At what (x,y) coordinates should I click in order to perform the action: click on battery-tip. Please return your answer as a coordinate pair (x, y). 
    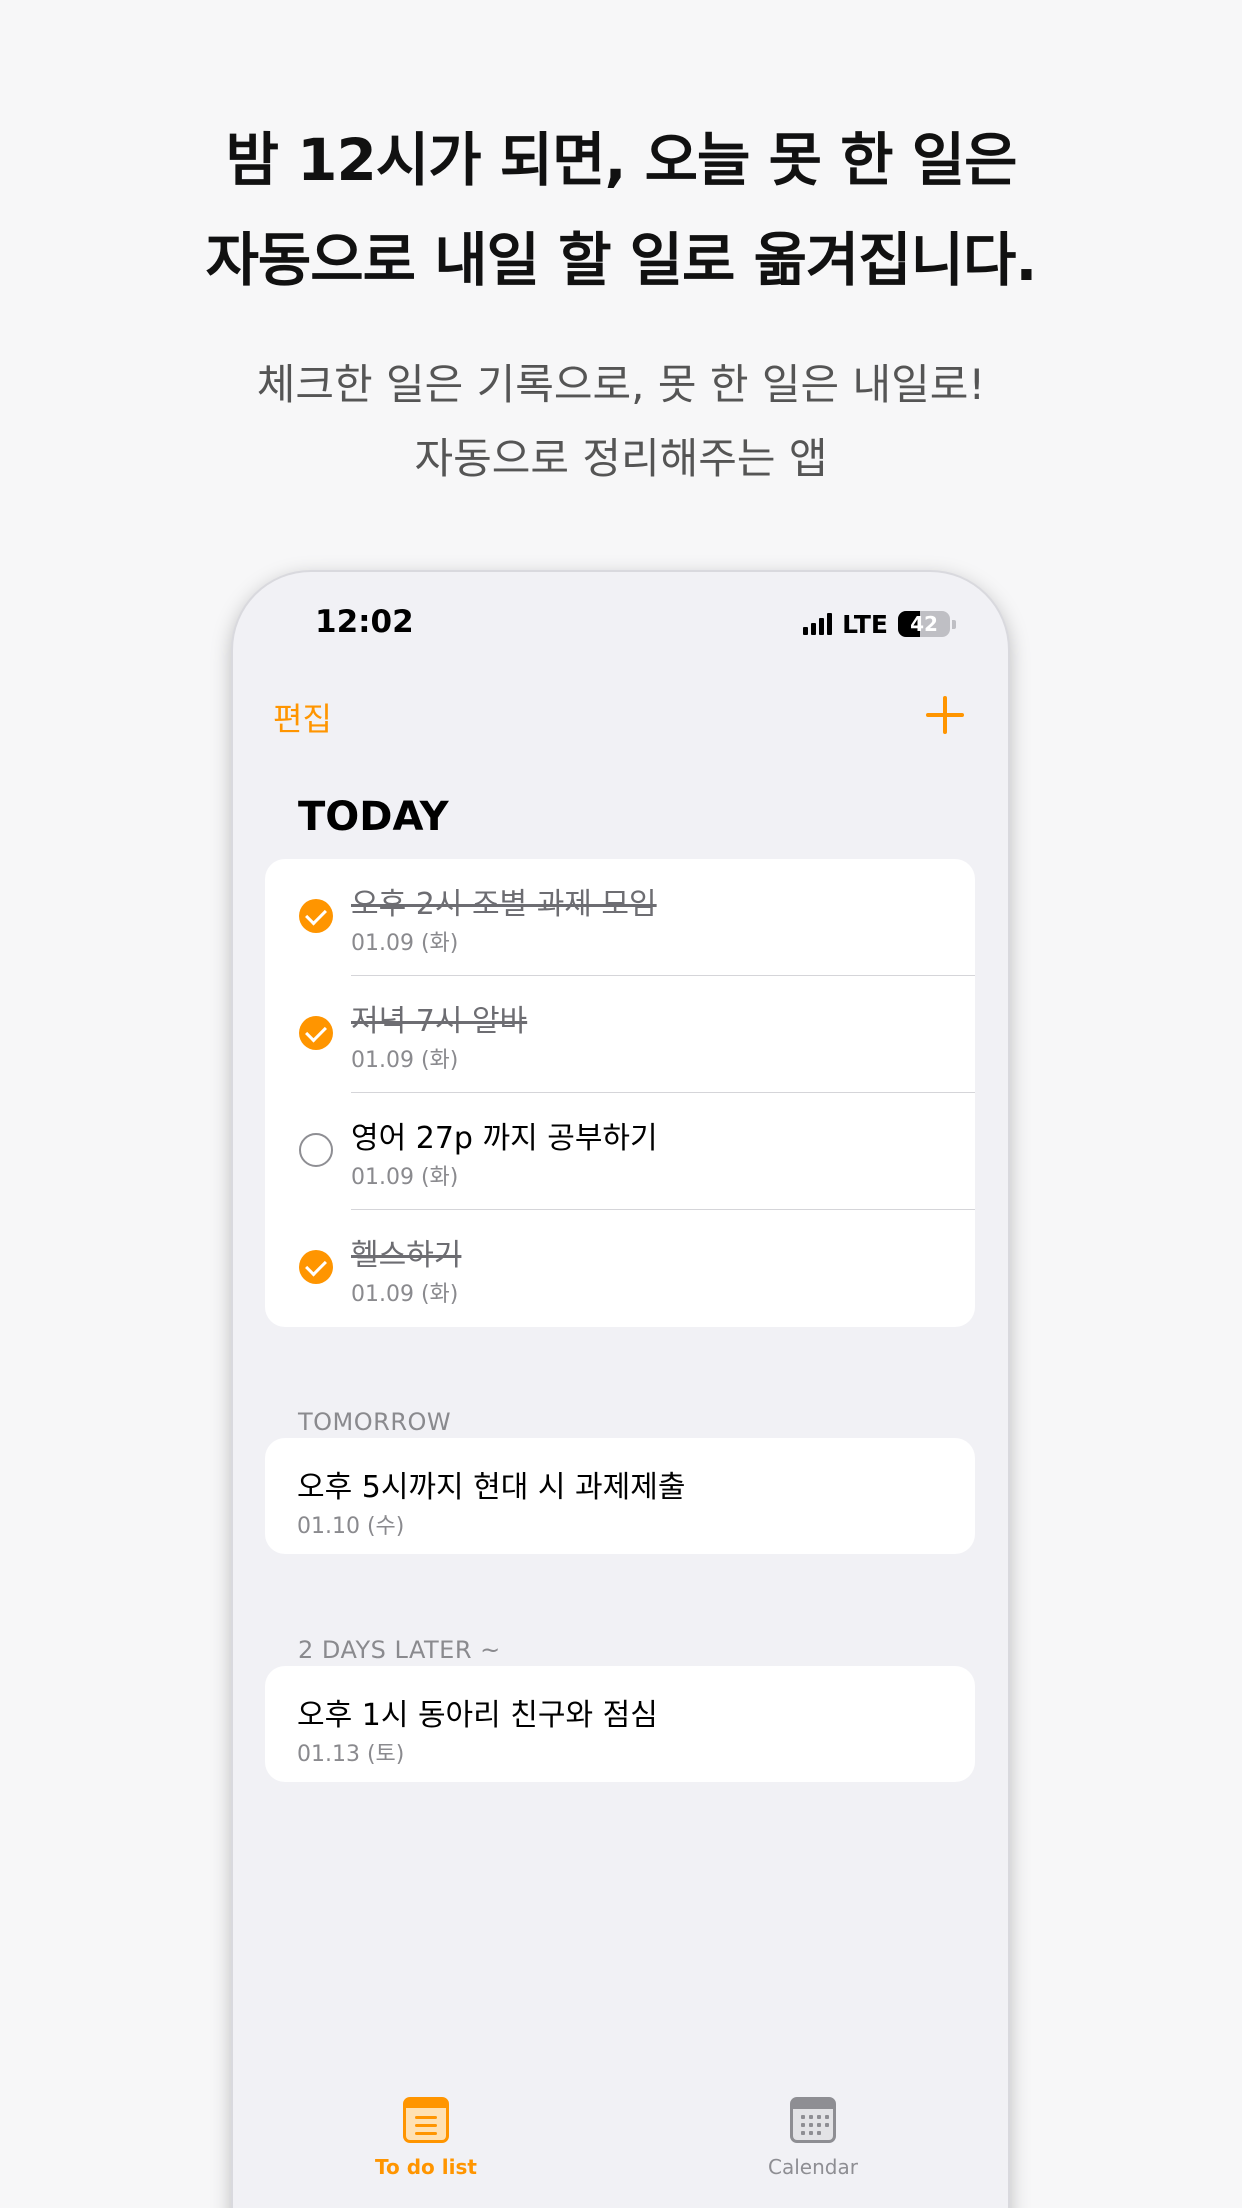
    Looking at the image, I should click on (954, 624).